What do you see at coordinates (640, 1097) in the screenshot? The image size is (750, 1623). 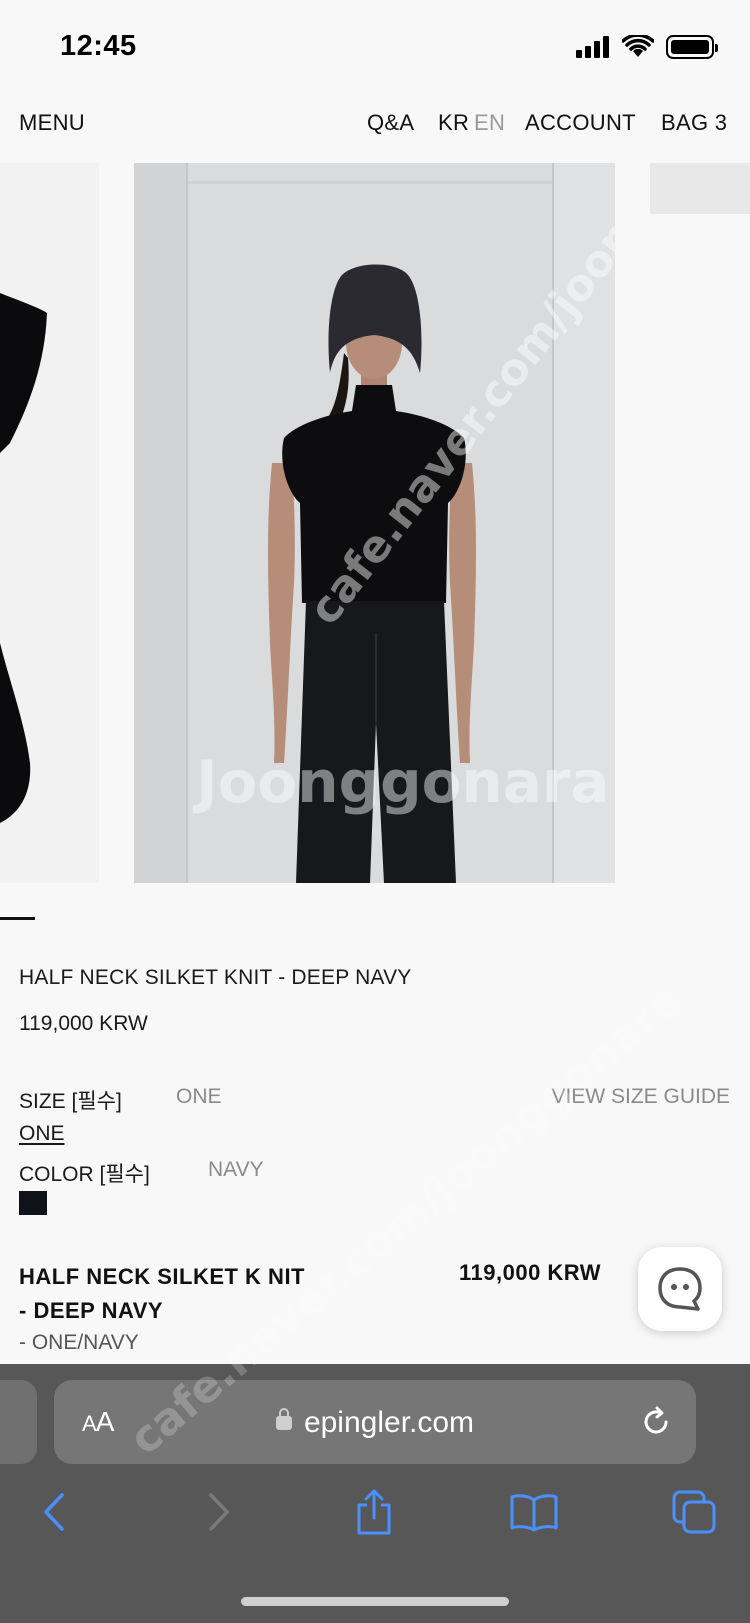 I see `size-guide-link: VIEW SIZE GUIDE` at bounding box center [640, 1097].